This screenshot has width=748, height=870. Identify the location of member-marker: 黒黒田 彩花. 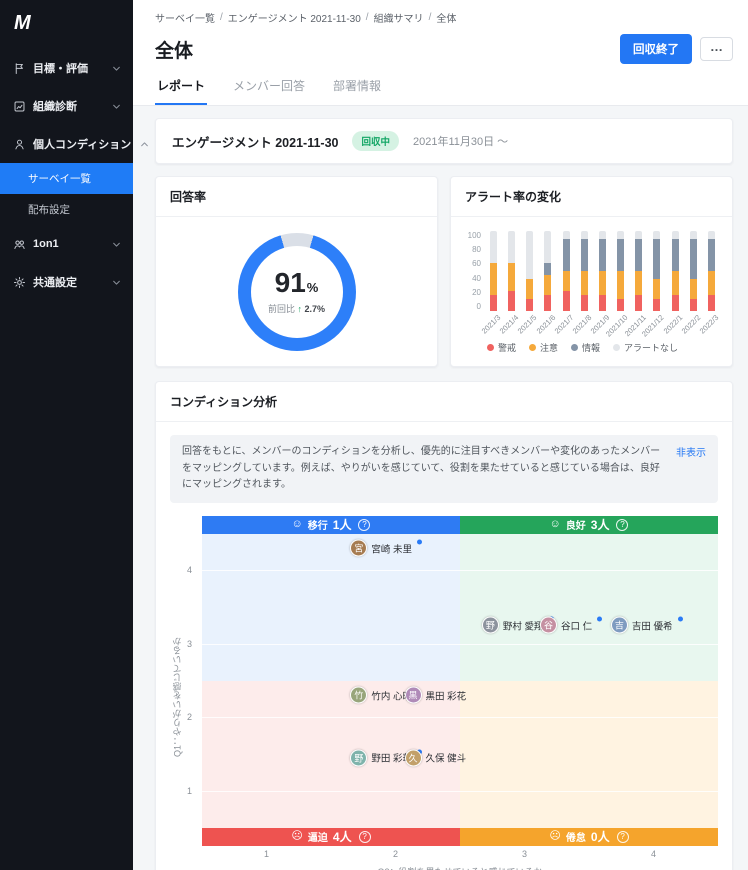
(435, 695).